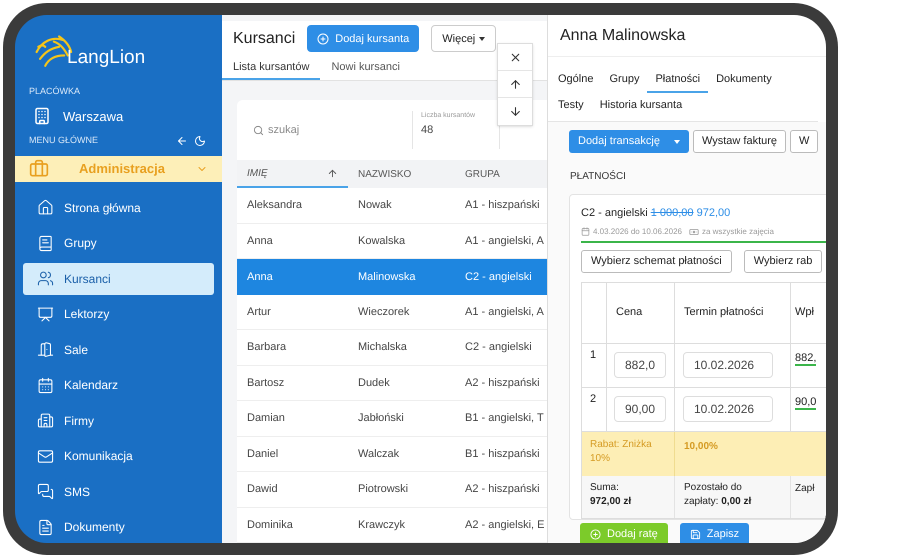 The width and height of the screenshot is (900, 560). Describe the element at coordinates (54, 91) in the screenshot. I see `section-label: PLACÓWKA` at that location.